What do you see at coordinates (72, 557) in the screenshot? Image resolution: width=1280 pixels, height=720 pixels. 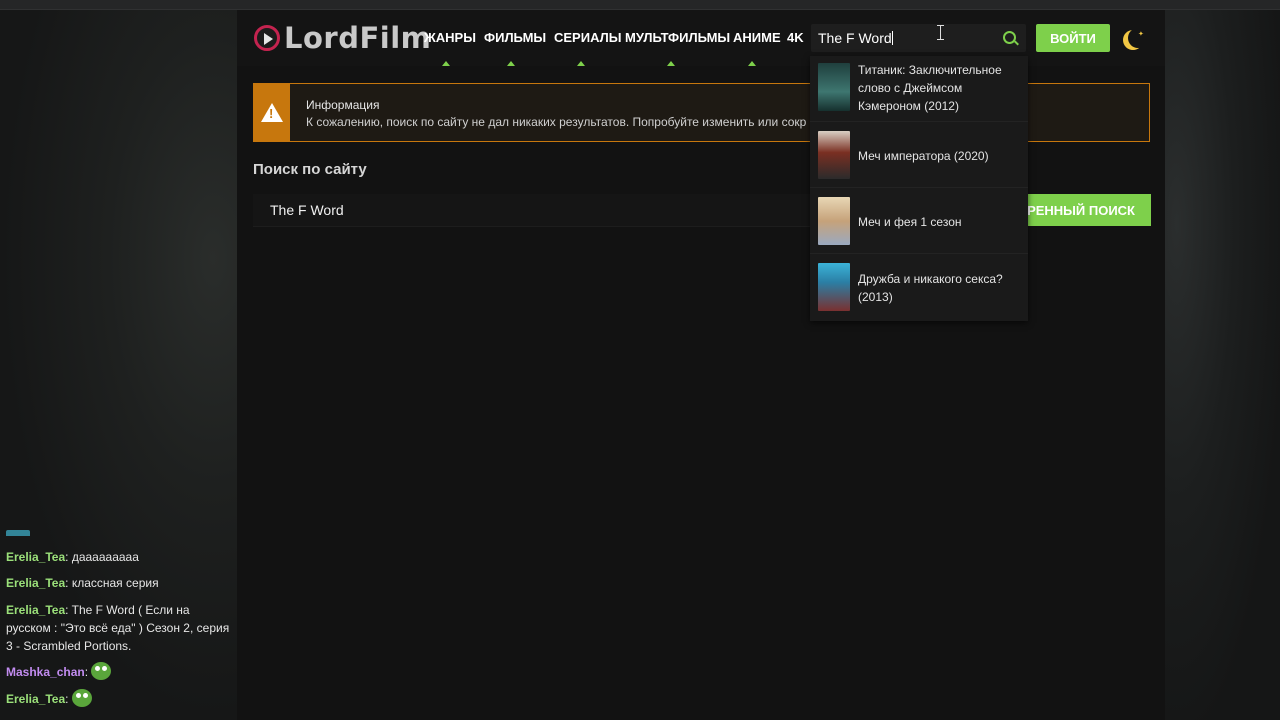 I see `chat-message: Erelia_Tea: дааааааааа` at bounding box center [72, 557].